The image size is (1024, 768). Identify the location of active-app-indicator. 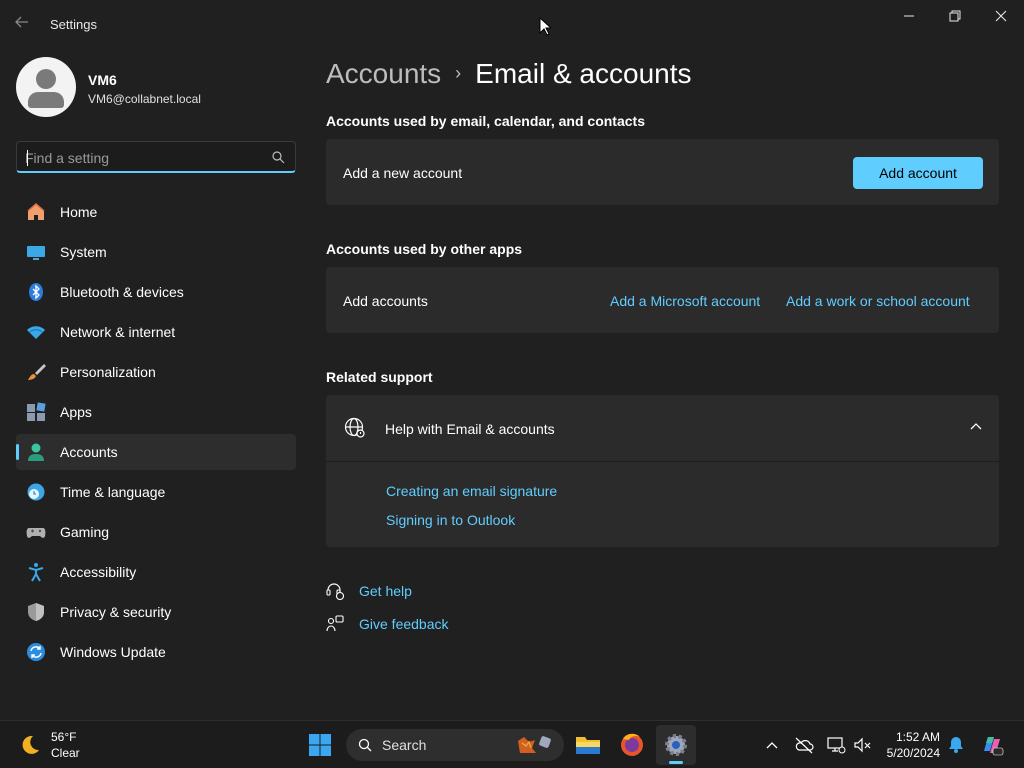
(676, 762).